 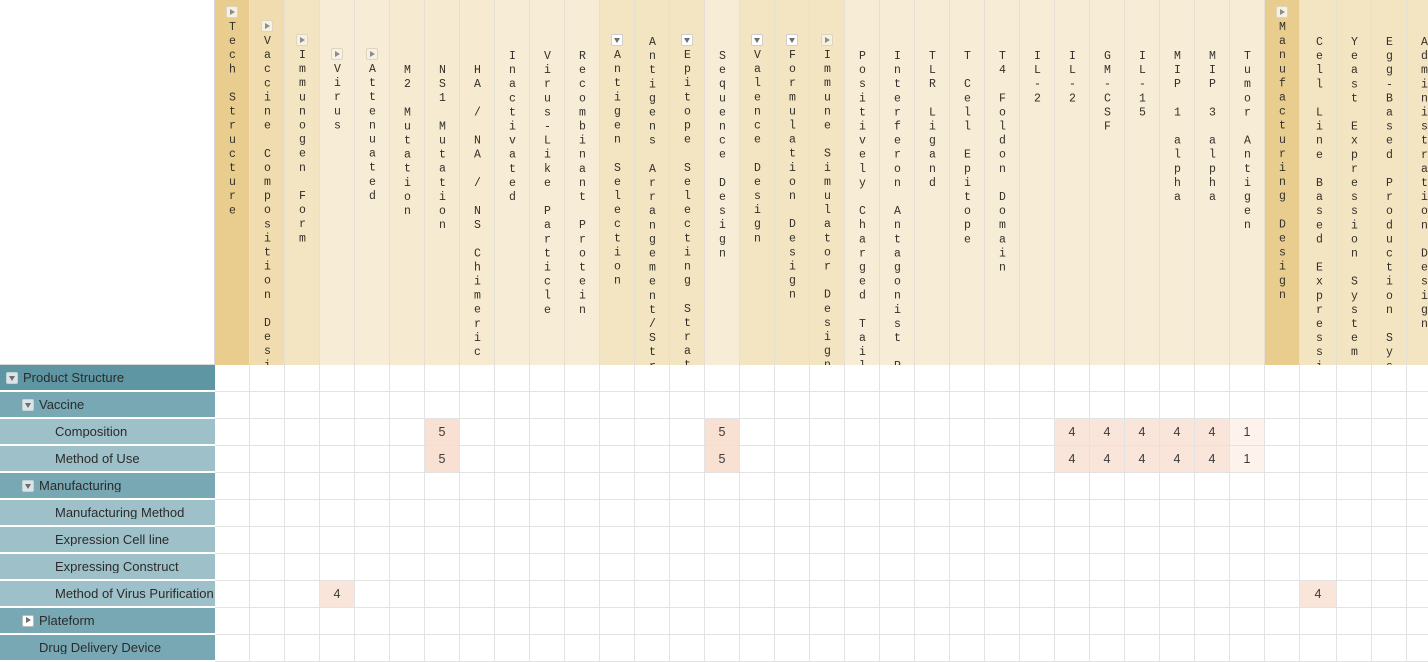 What do you see at coordinates (1142, 182) in the screenshot?
I see `column-header: IL-15` at bounding box center [1142, 182].